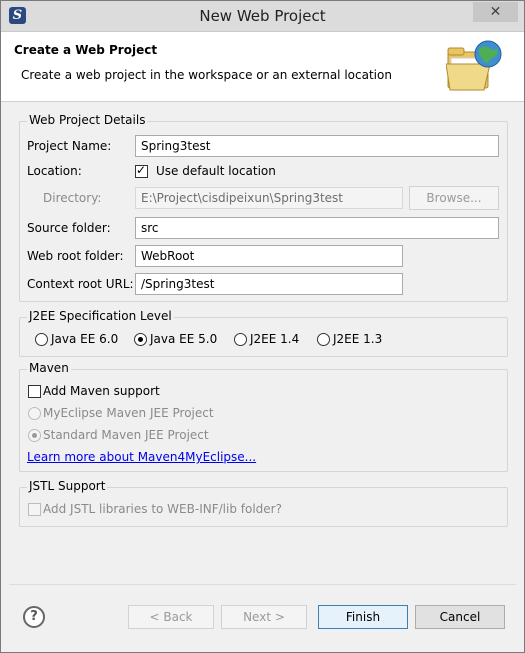  I want to click on close-button: ✕, so click(495, 12).